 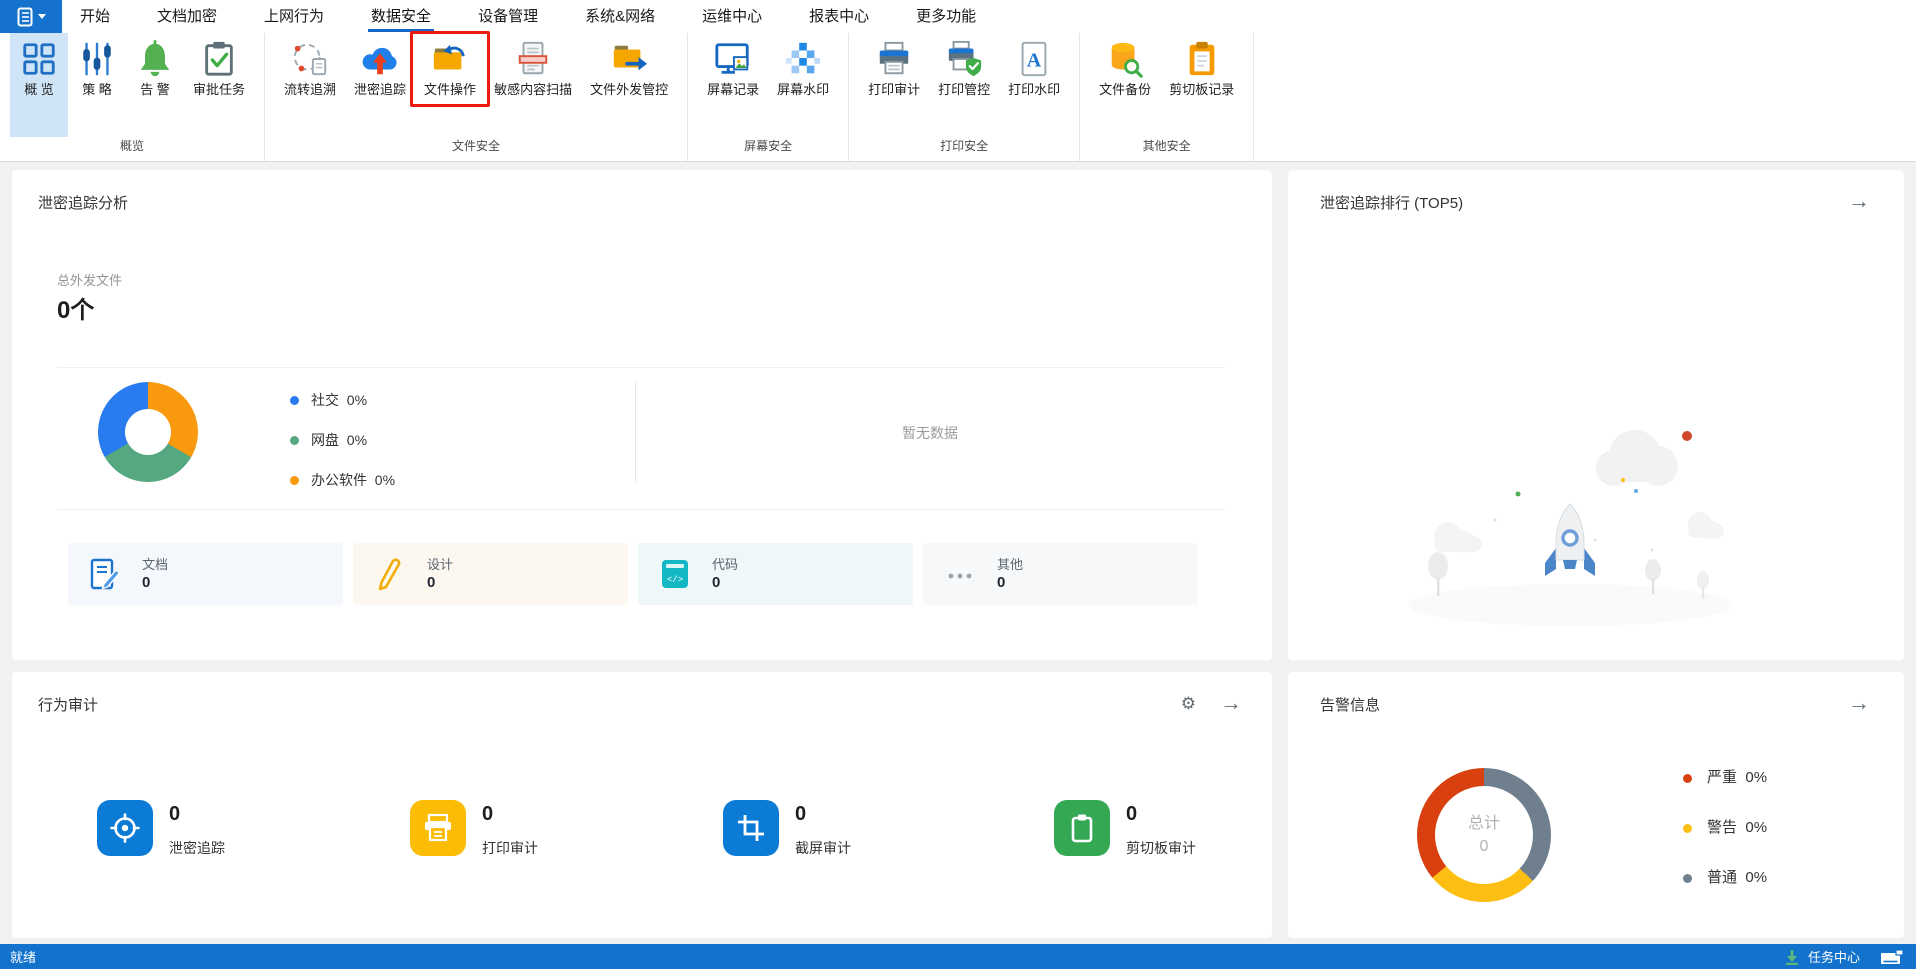 I want to click on ribbon-button-label: 泄密追踪, so click(x=380, y=89).